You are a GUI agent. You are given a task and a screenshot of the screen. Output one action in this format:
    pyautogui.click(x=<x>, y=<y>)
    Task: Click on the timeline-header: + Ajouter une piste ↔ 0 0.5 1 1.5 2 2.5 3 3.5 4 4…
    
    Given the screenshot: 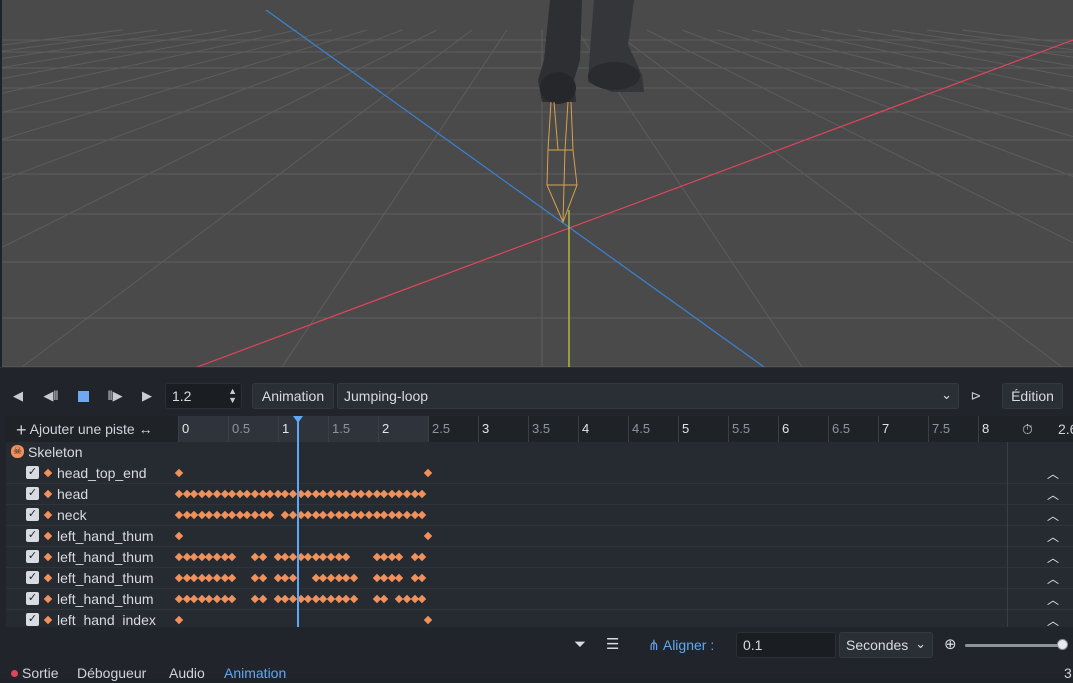 What is the action you would take?
    pyautogui.click(x=539, y=429)
    